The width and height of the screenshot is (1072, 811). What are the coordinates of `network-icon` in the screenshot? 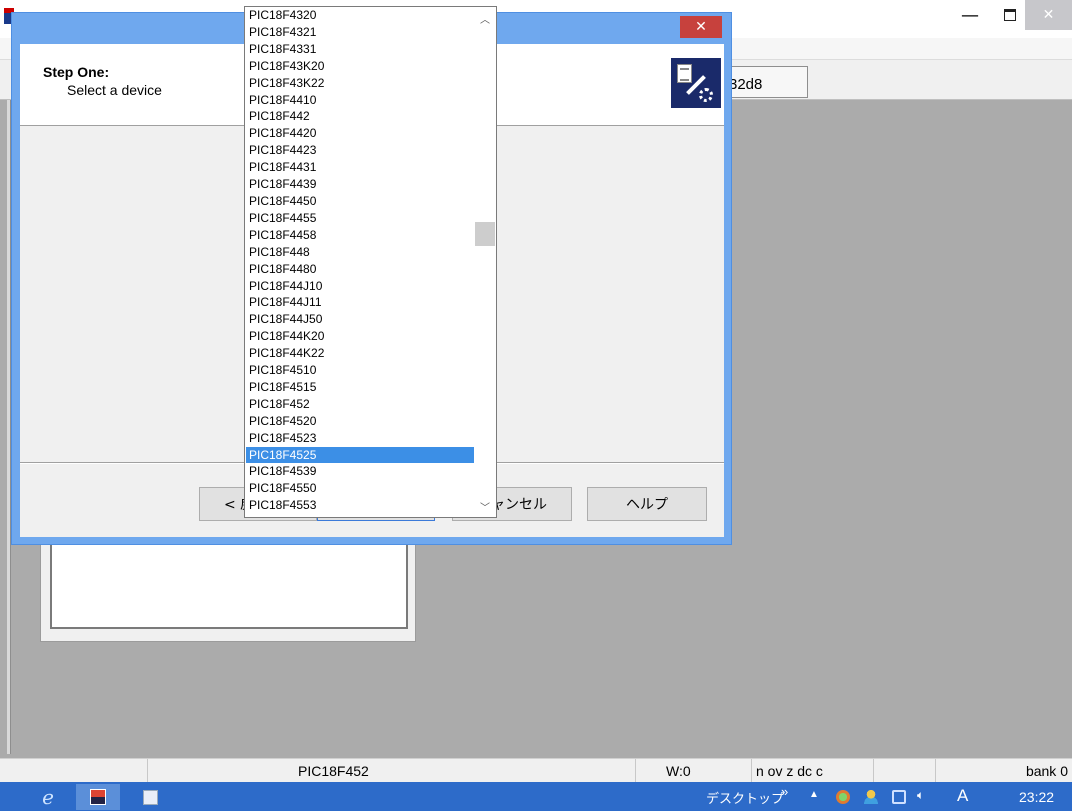 It's located at (899, 797).